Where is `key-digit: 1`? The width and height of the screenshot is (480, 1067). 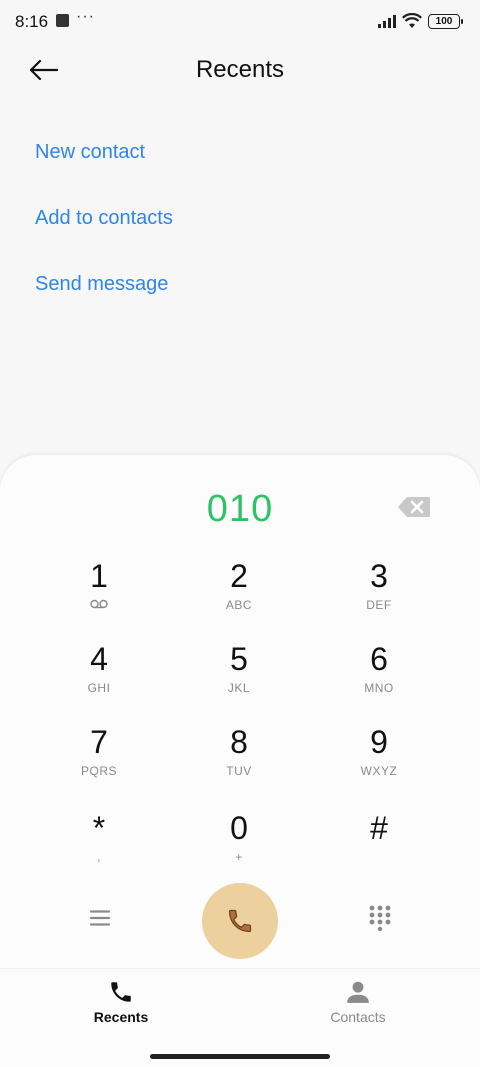
key-digit: 1 is located at coordinates (99, 576).